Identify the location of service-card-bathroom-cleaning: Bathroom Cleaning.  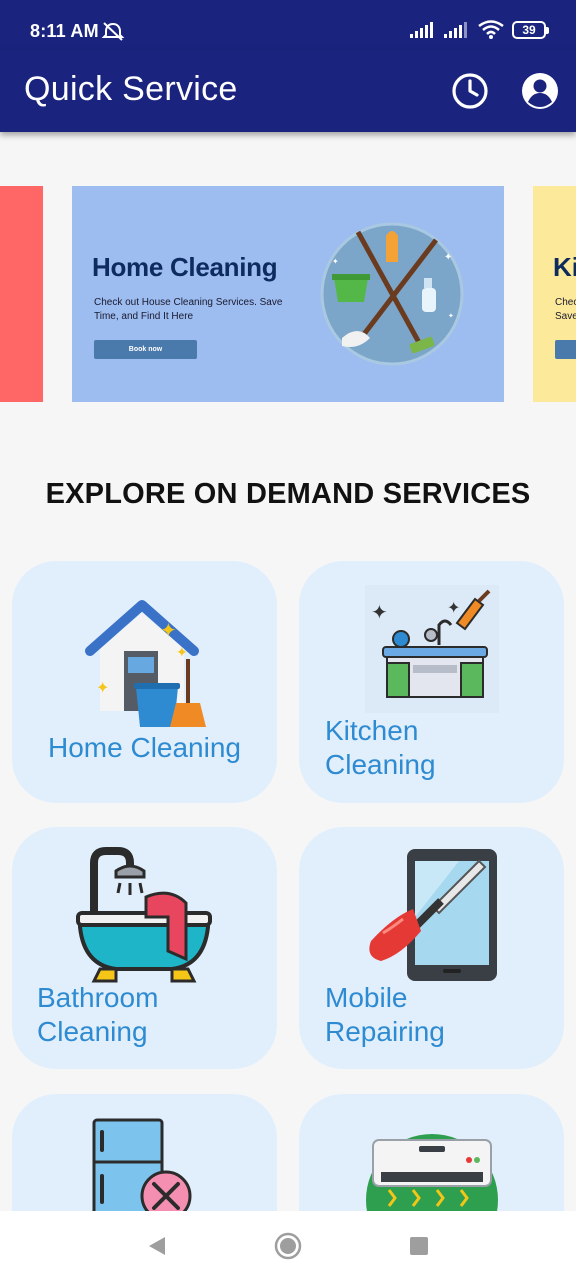
(144, 948).